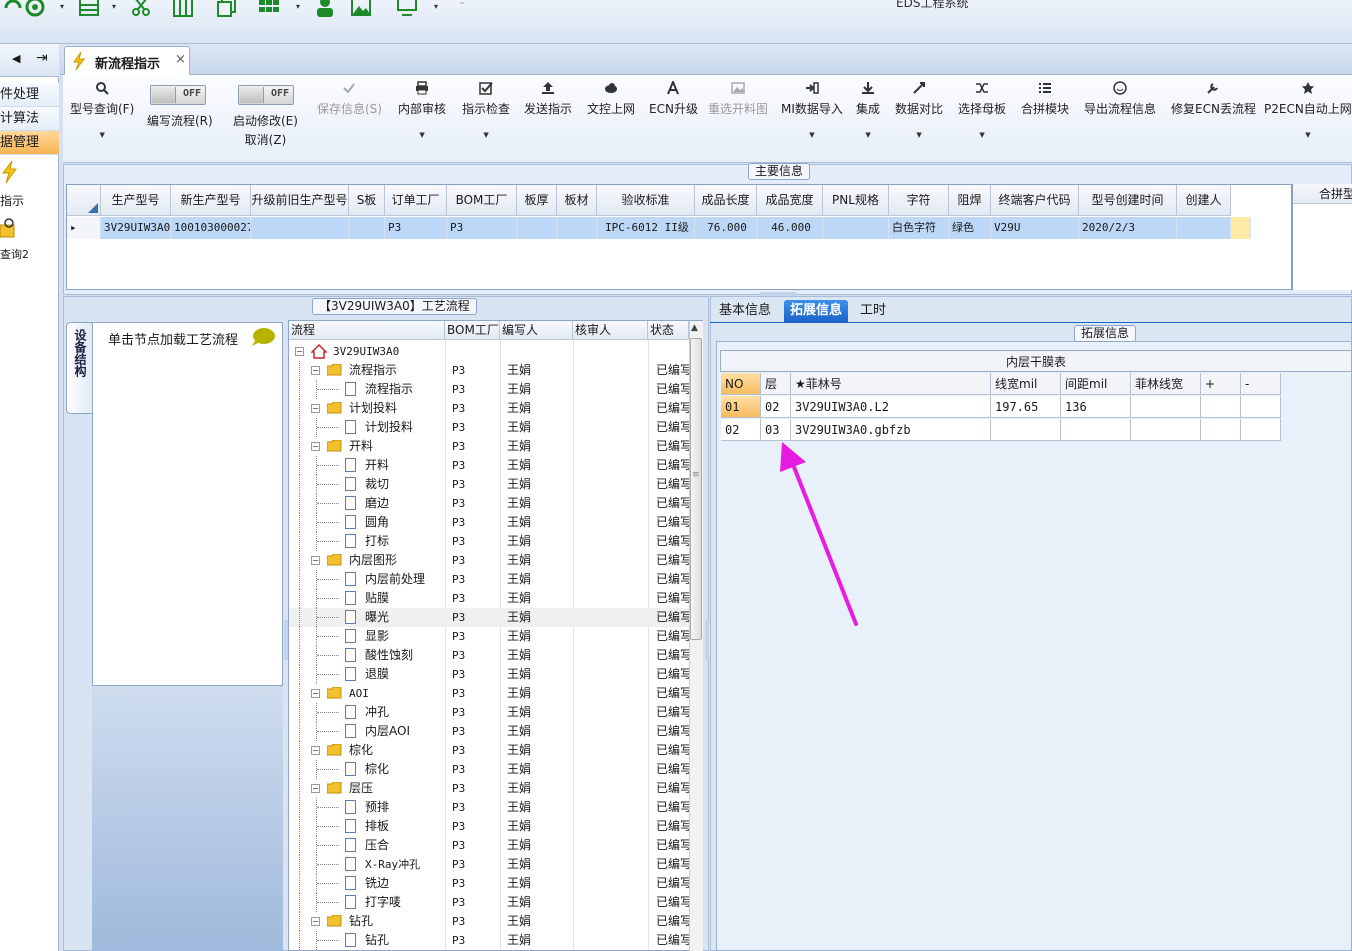  What do you see at coordinates (462, 4) in the screenshot?
I see `customize-toolbar-icon: ⁼` at bounding box center [462, 4].